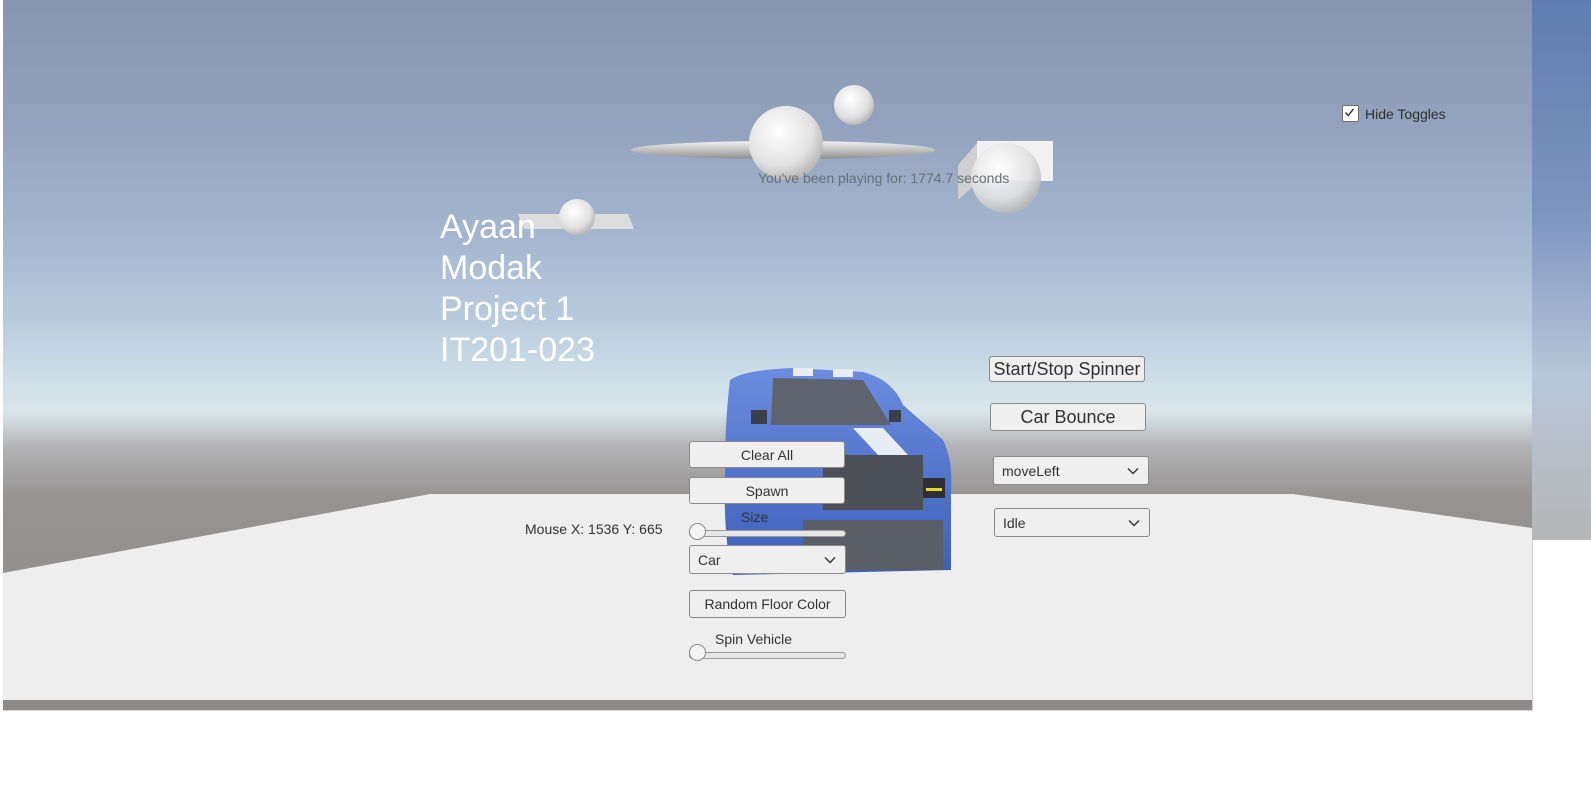  What do you see at coordinates (884, 178) in the screenshot?
I see `play-timer-text: You've been playing for: 1774.7 seconds` at bounding box center [884, 178].